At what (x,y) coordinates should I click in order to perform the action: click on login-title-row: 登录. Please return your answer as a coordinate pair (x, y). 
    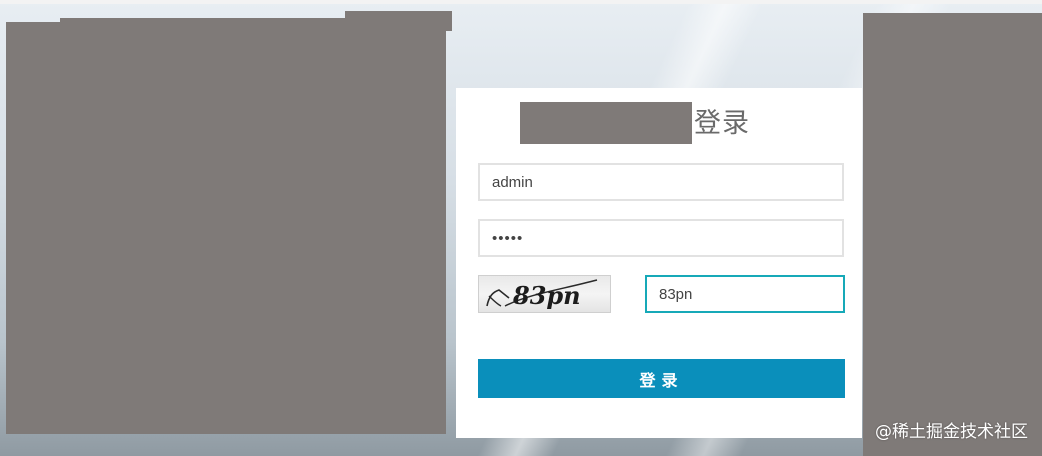
    Looking at the image, I should click on (635, 123).